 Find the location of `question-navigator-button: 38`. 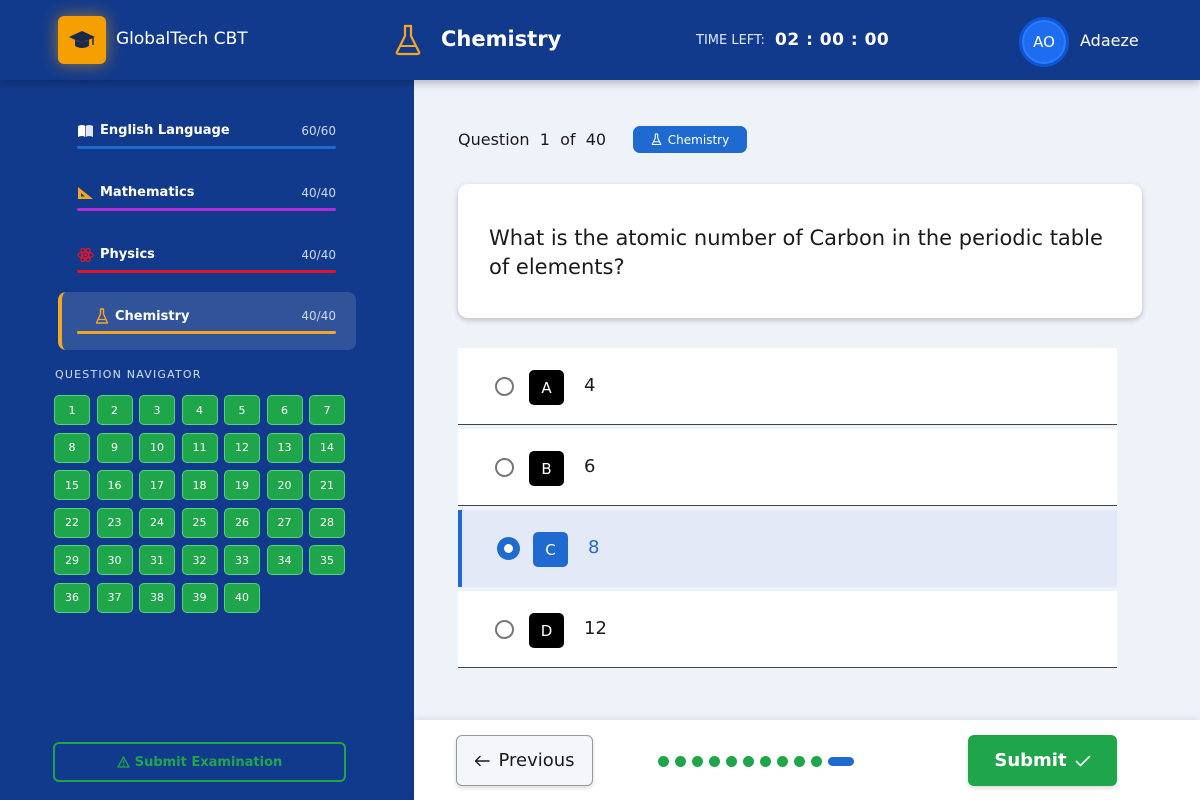

question-navigator-button: 38 is located at coordinates (157, 597).